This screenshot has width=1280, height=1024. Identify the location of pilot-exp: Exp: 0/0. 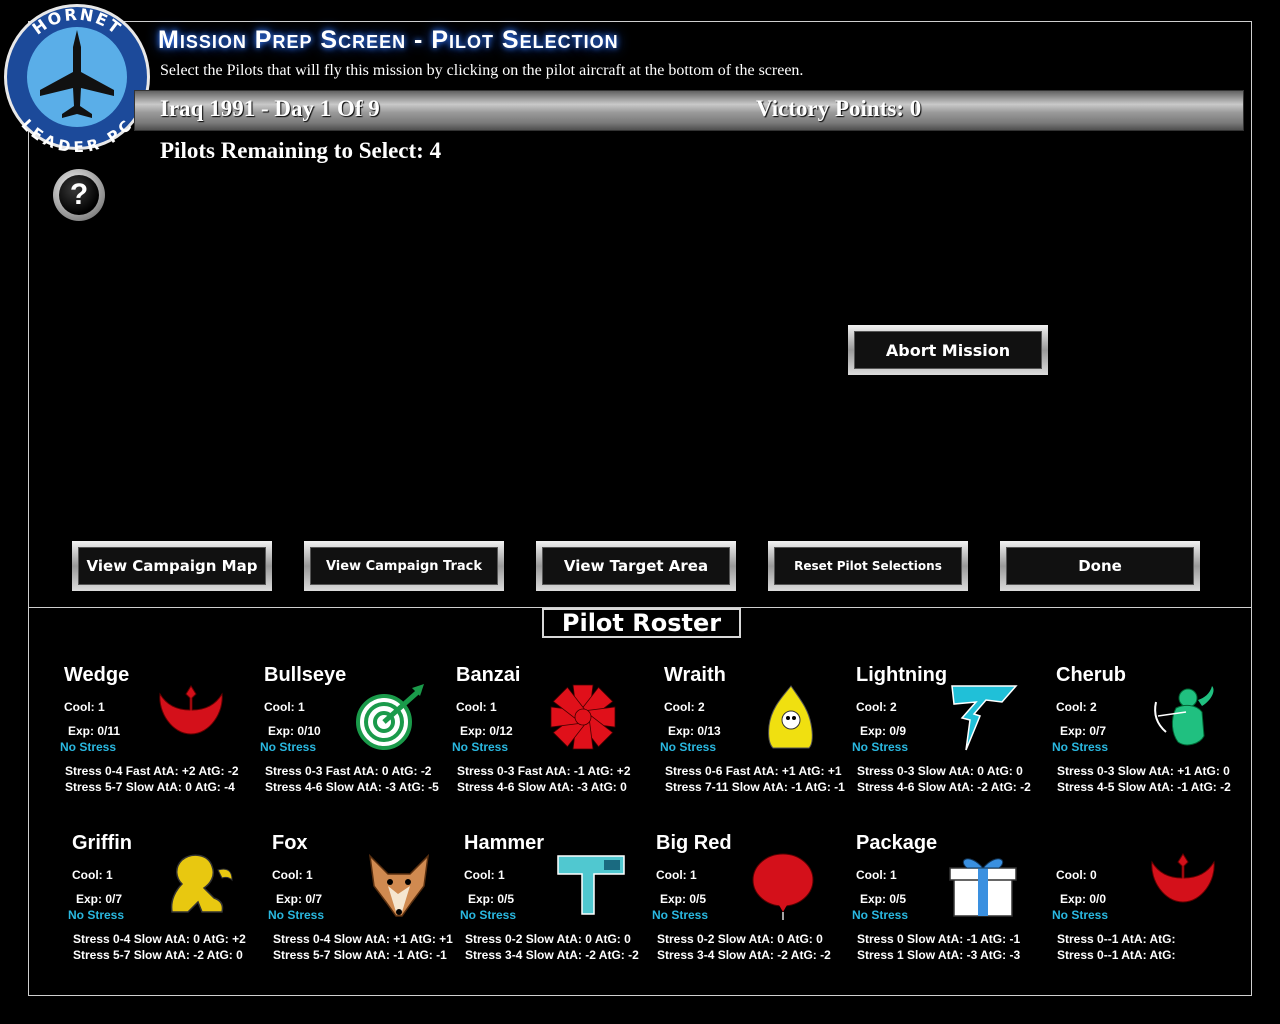
(1083, 899).